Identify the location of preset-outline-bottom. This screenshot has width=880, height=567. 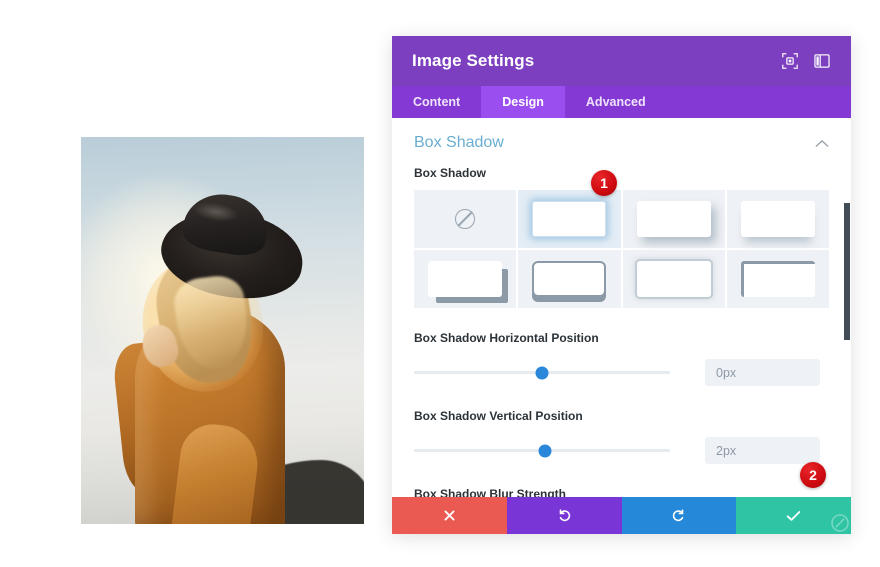
(569, 279).